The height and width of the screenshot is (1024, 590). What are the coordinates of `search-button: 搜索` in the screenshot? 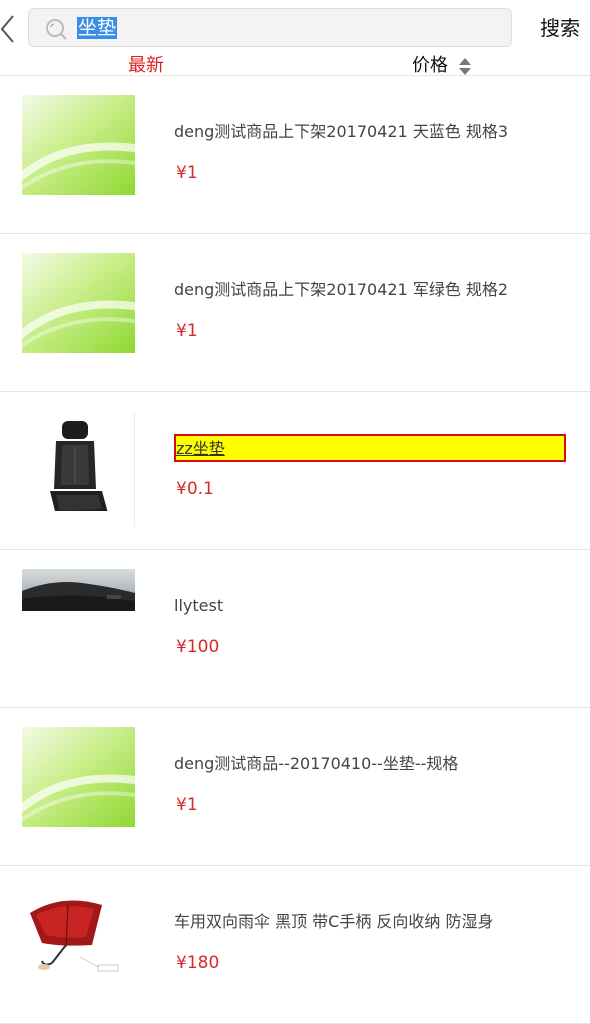 It's located at (560, 28).